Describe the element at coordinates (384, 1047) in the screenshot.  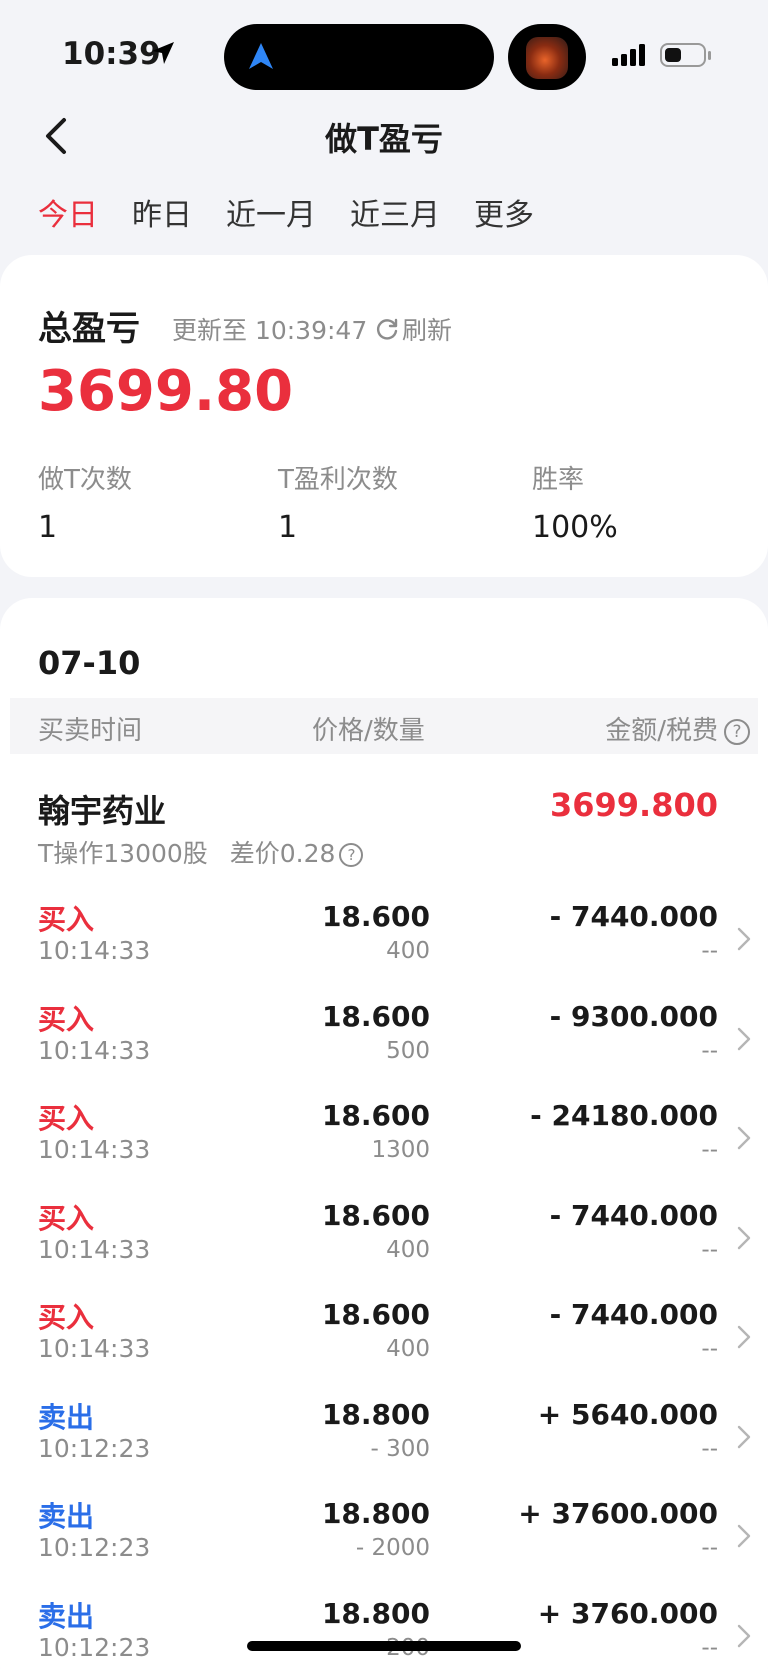
I see `trade-row: 买入 10:14:33 18.600 500 - 9300.000 --` at that location.